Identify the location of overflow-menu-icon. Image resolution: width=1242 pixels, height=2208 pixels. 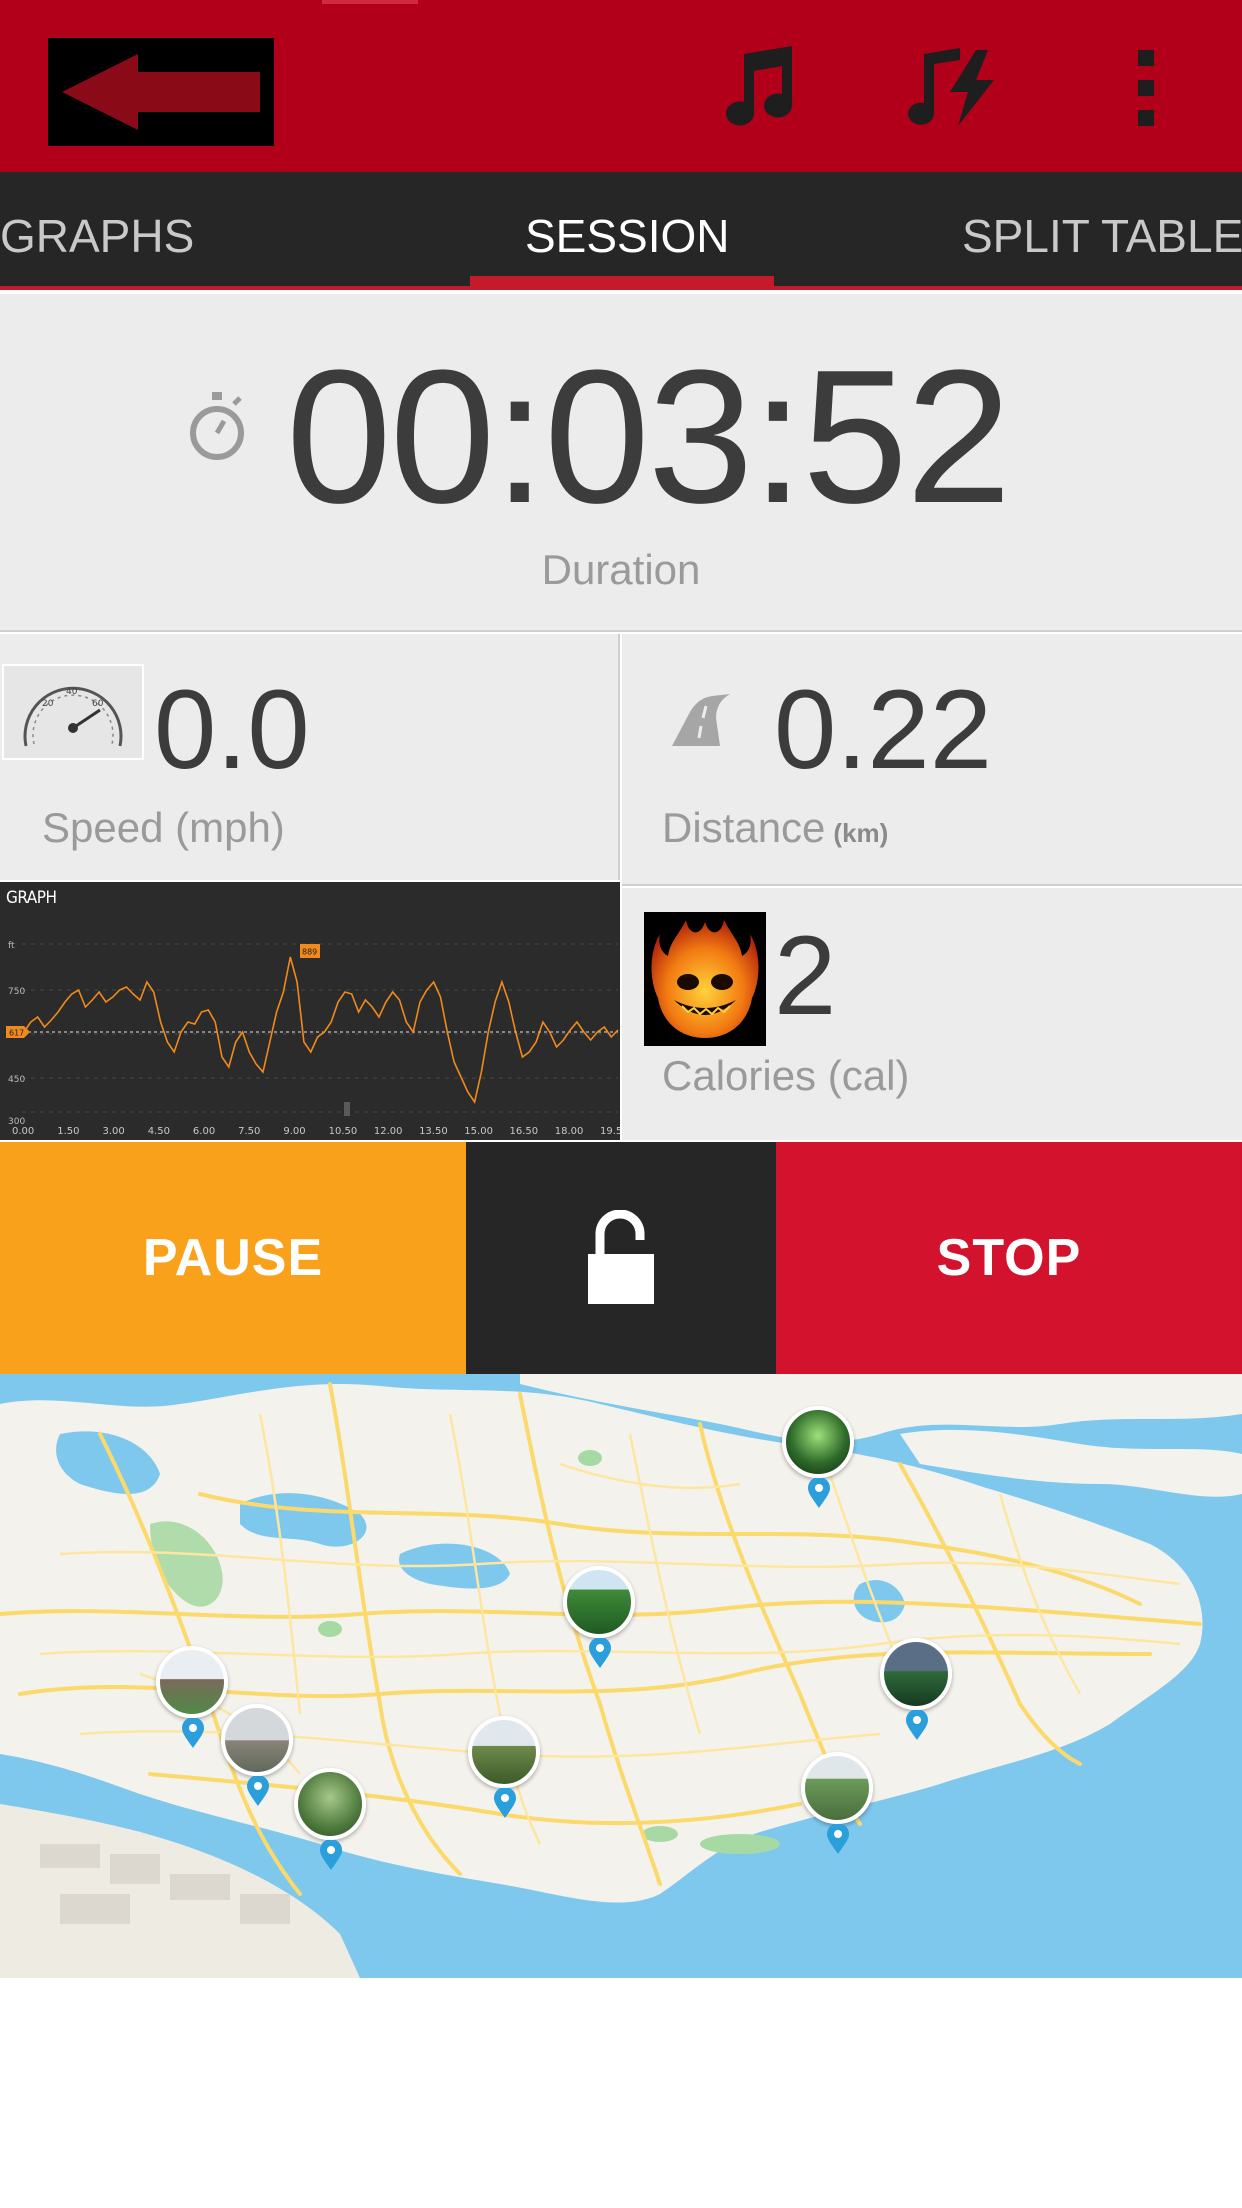
(1146, 88).